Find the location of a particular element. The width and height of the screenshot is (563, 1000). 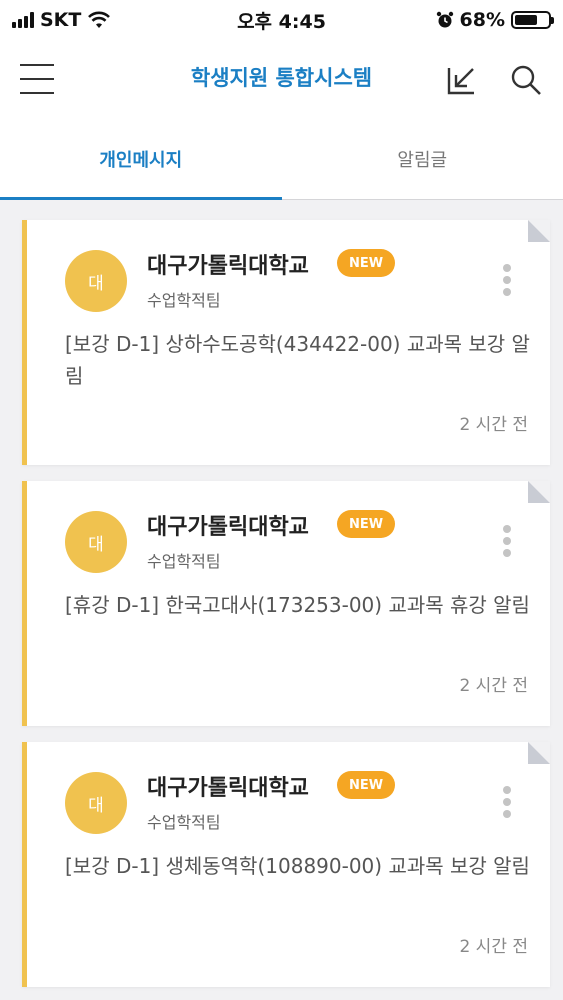

status-left: SKT is located at coordinates (102, 20).